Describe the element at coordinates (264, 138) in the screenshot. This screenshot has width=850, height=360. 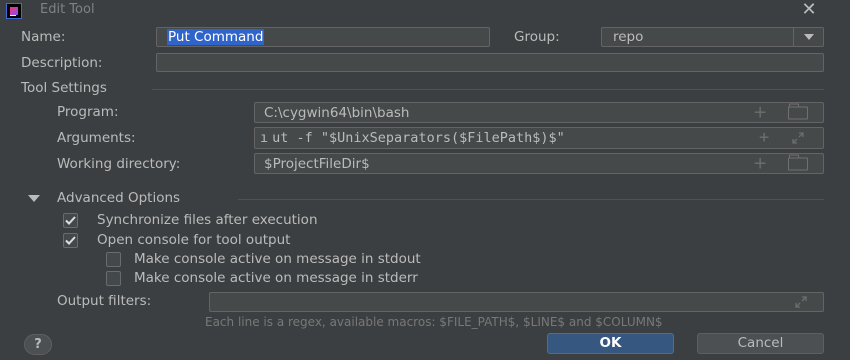
I see `arguments-prefix: ı` at that location.